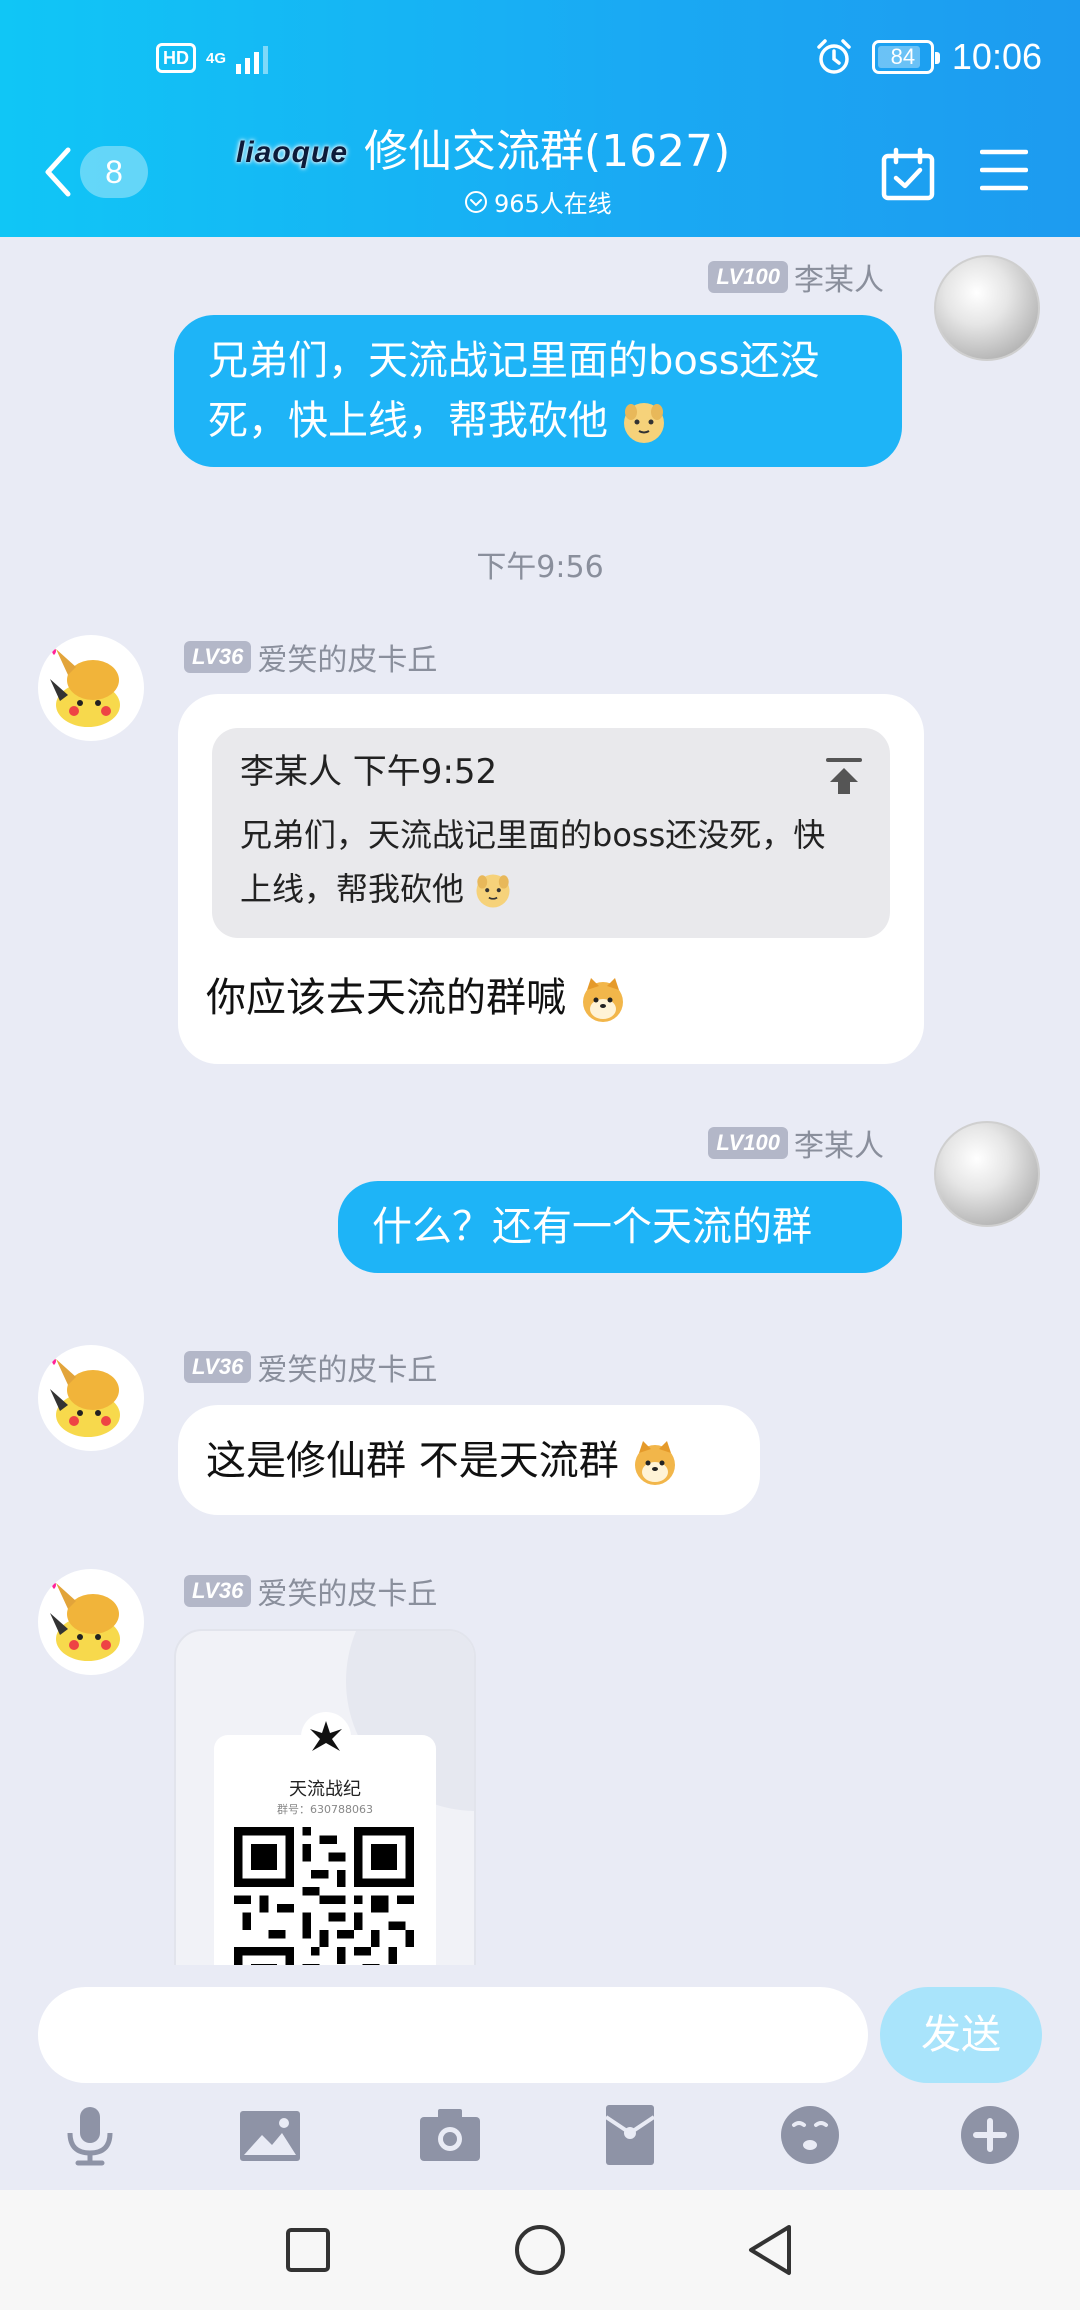  I want to click on back-triangle-icon, so click(770, 2250).